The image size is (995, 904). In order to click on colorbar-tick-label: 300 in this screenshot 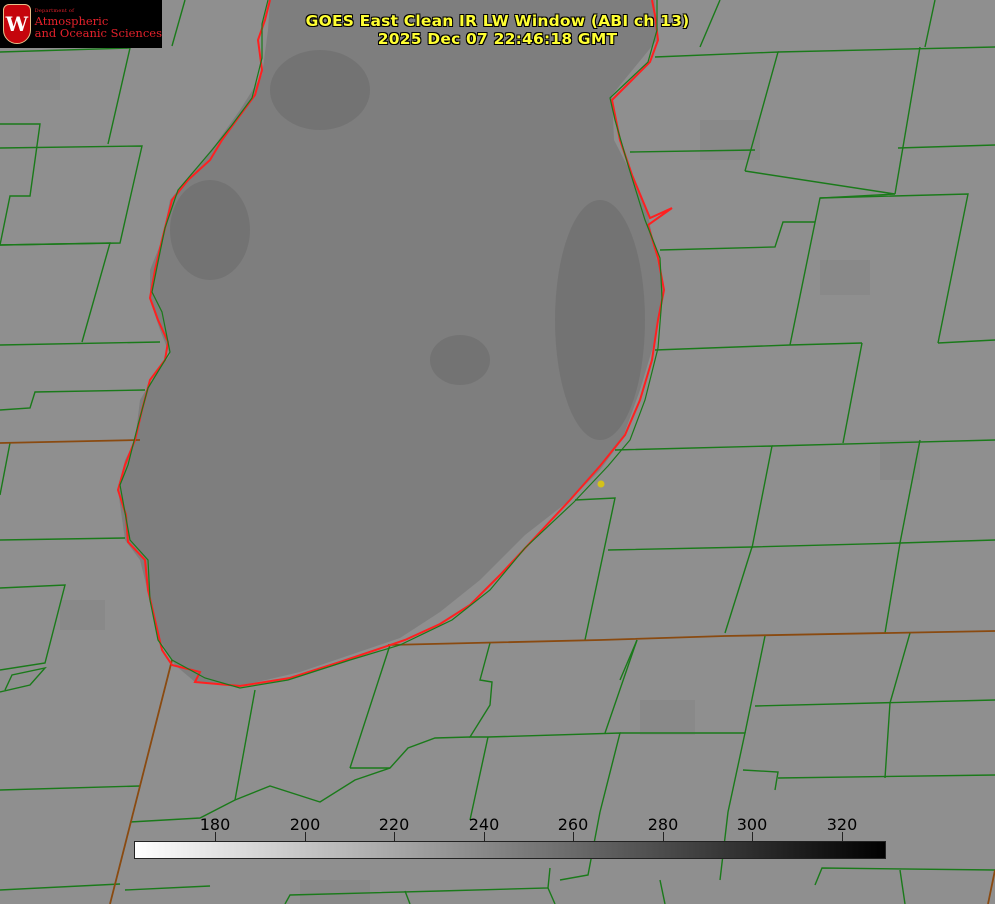, I will do `click(752, 824)`.